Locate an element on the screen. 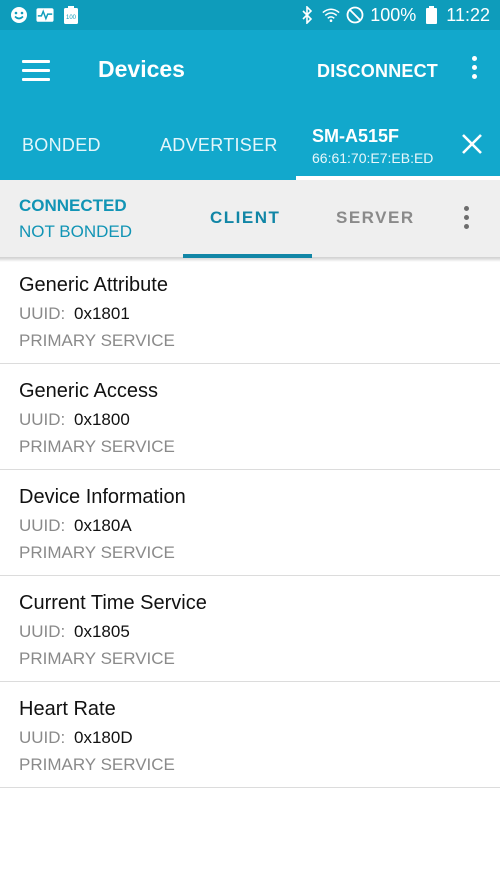 The height and width of the screenshot is (890, 500). device-mac-address: 66:61:70:E7:EB:ED is located at coordinates (373, 158).